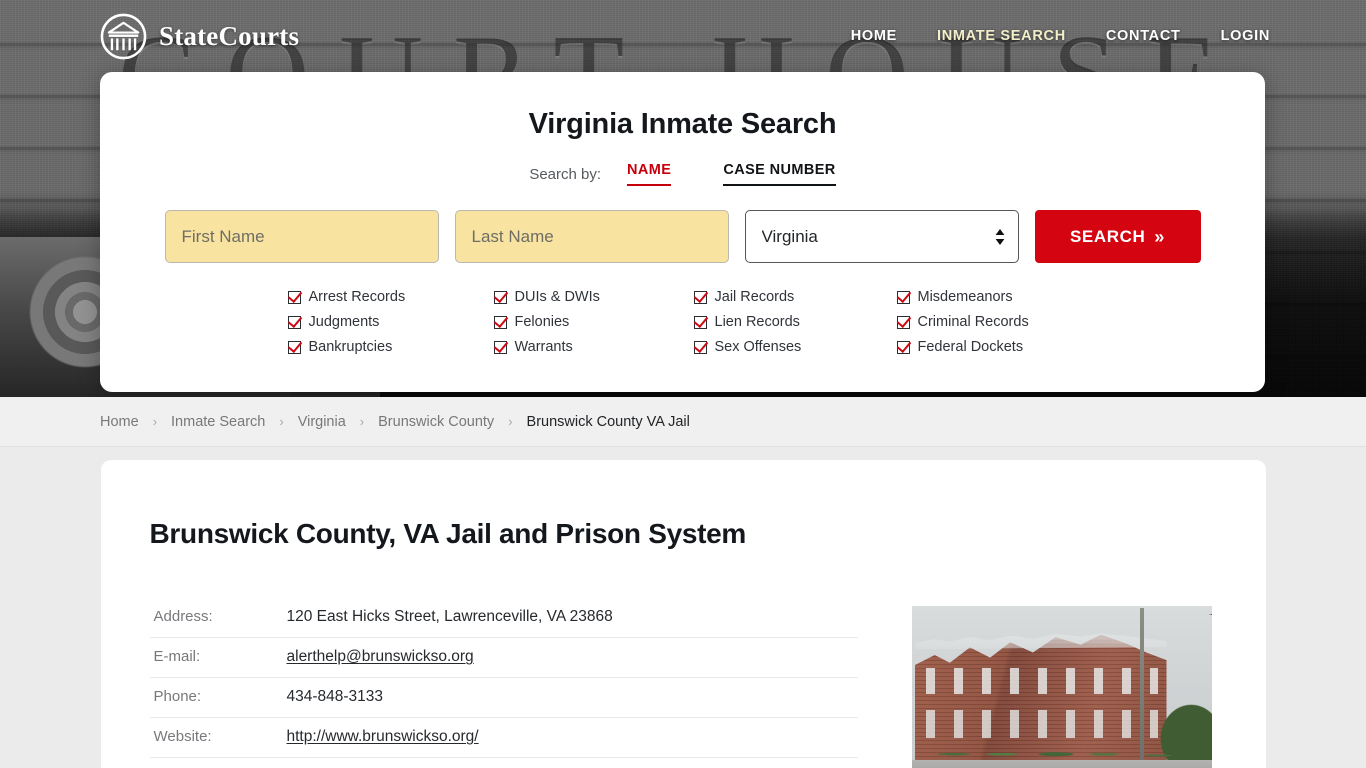 The image size is (1366, 768). I want to click on main-nav: HOME INMATE SEARCH CONTACT LOGIN, so click(1060, 36).